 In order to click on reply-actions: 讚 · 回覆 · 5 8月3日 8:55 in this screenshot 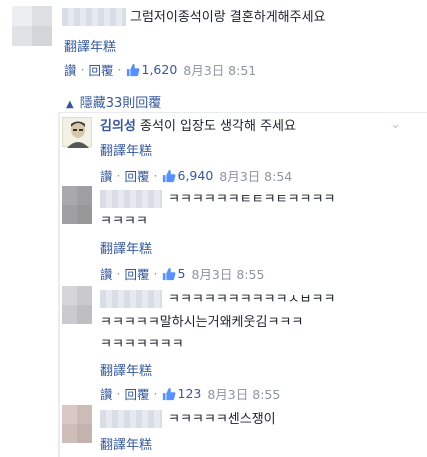, I will do `click(182, 273)`.